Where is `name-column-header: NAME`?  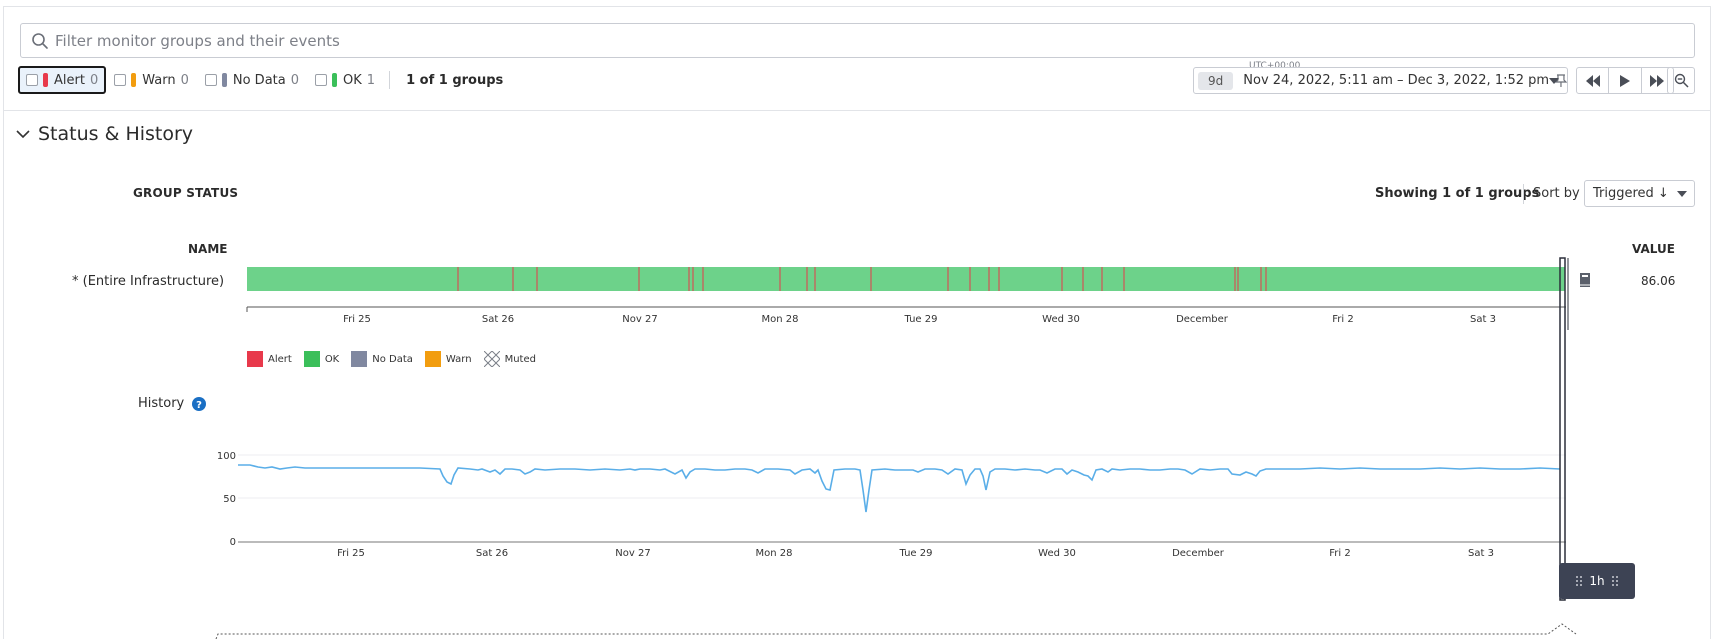 name-column-header: NAME is located at coordinates (208, 249).